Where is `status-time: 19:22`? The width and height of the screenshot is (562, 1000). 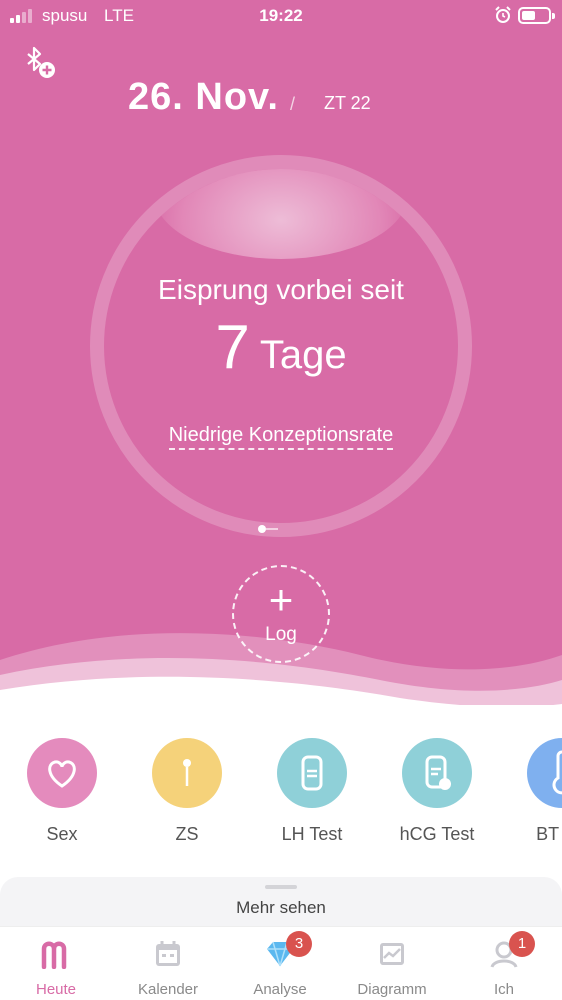
status-time: 19:22 is located at coordinates (281, 15).